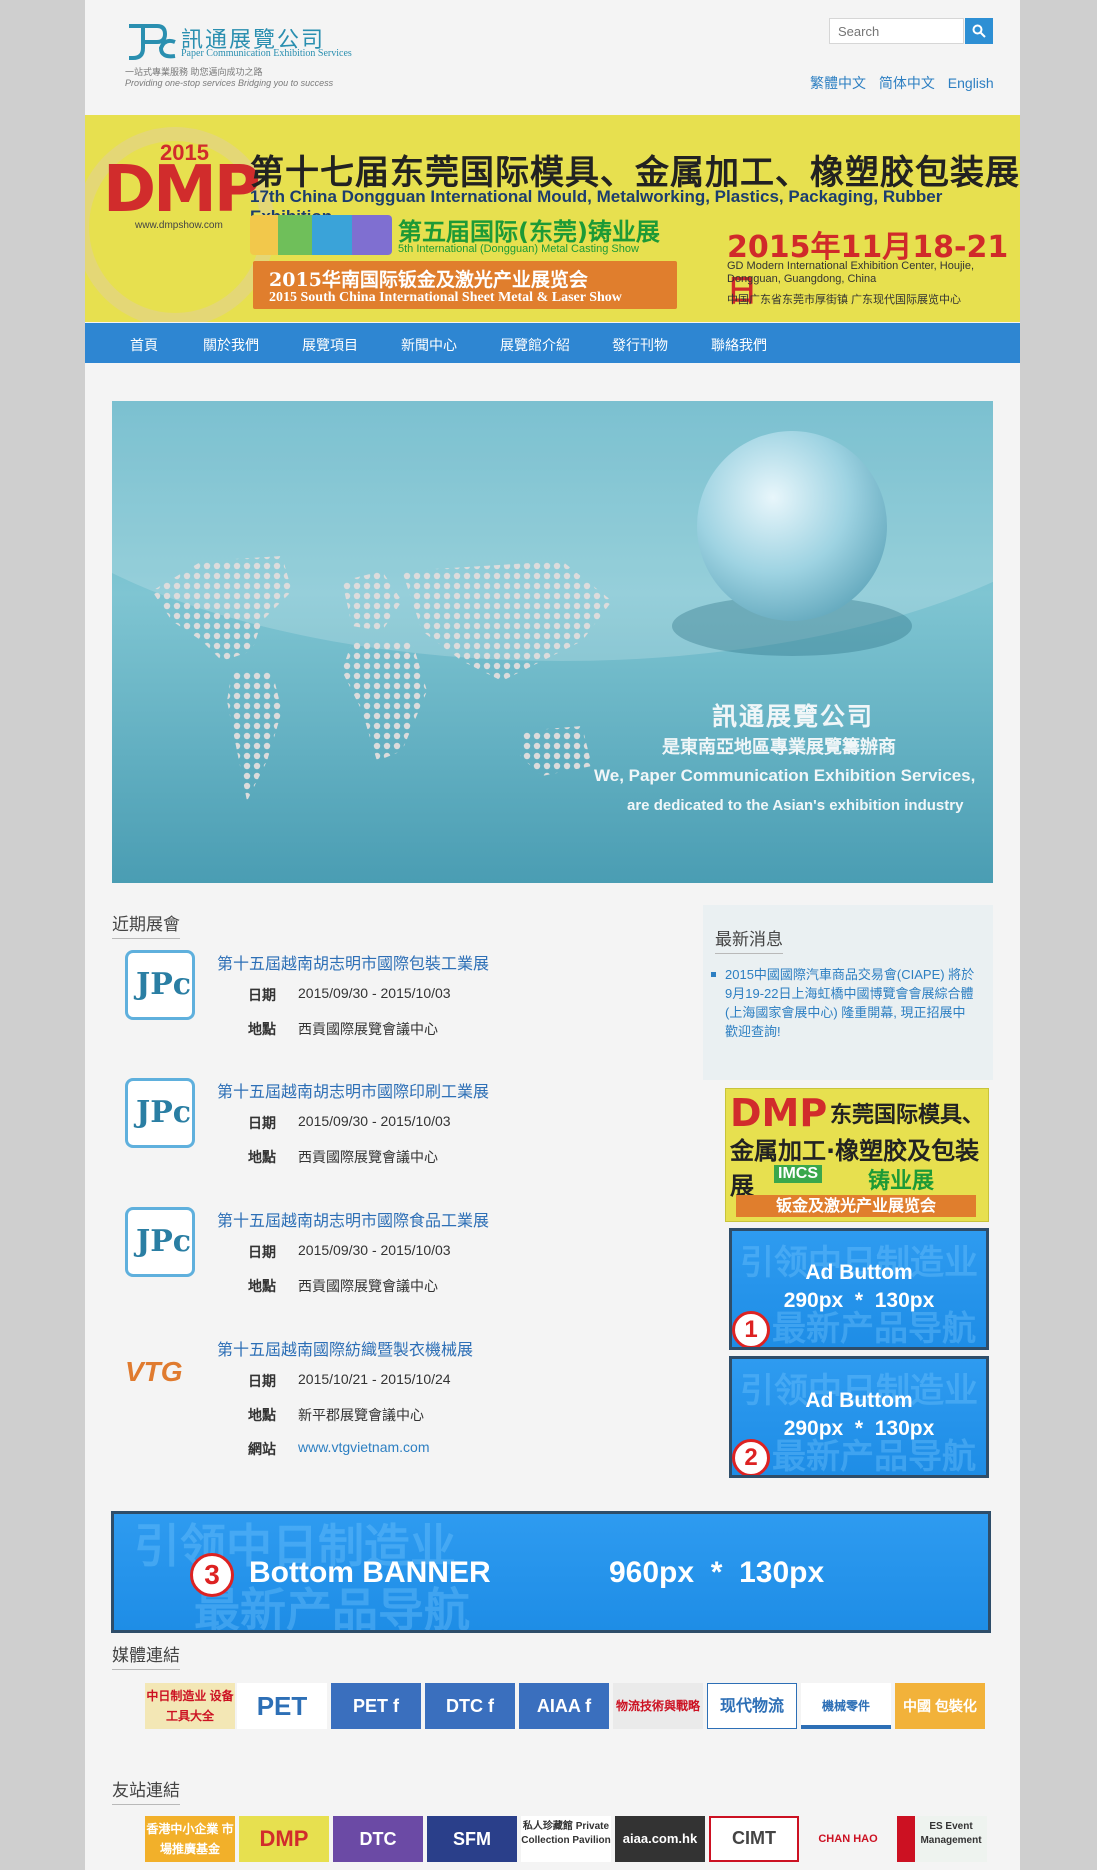 This screenshot has width=1097, height=1870. Describe the element at coordinates (231, 345) in the screenshot. I see `nav-about: 關於我們` at that location.